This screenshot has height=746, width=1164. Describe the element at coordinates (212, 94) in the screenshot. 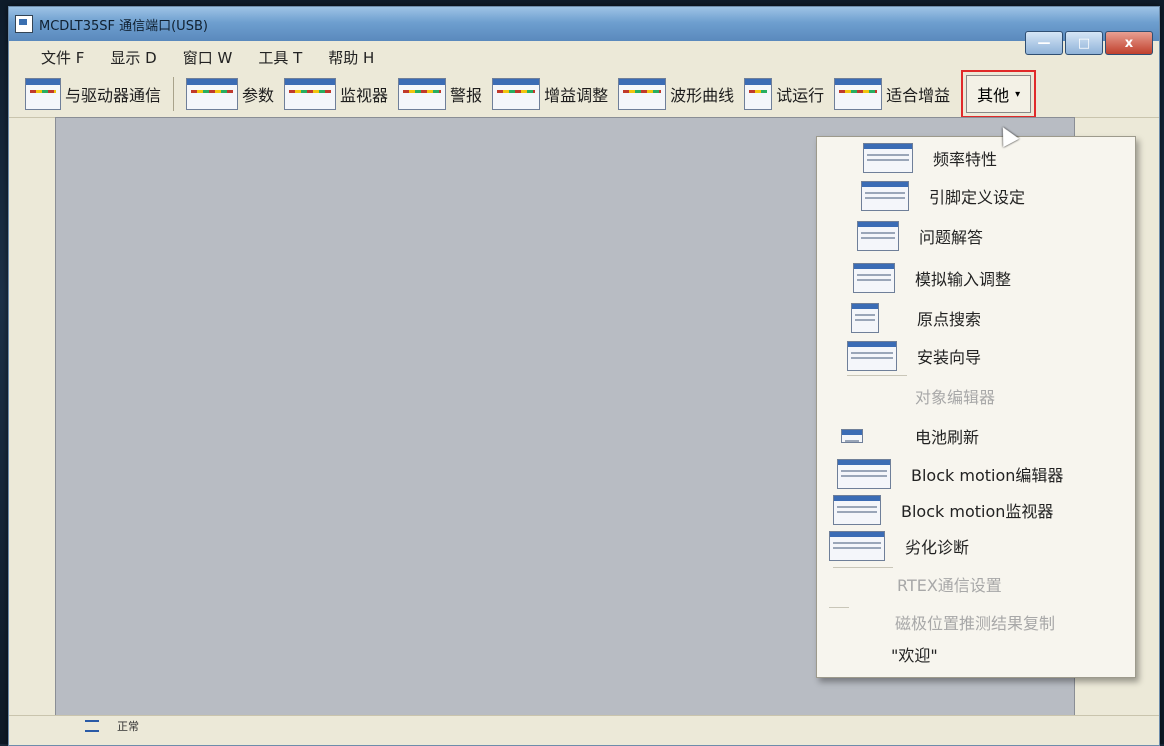

I see `params-icon` at that location.